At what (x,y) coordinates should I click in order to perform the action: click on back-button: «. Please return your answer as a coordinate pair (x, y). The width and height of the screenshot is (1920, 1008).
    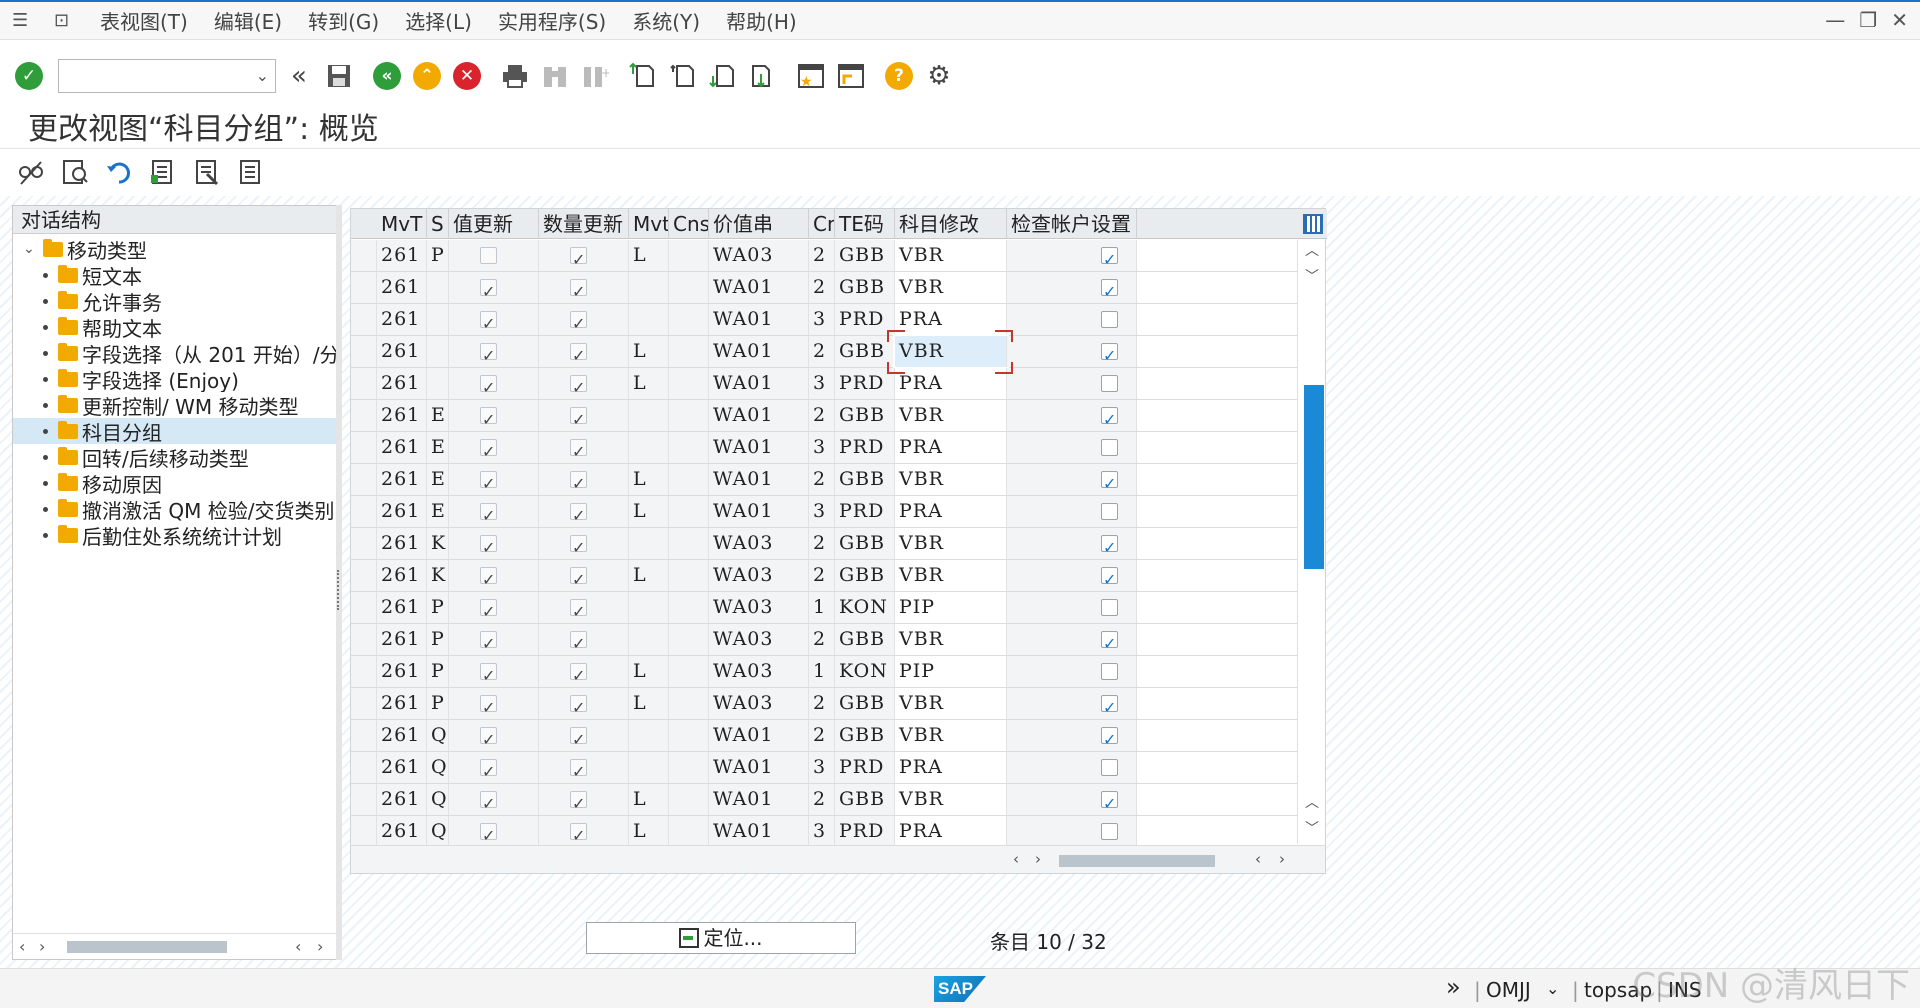
    Looking at the image, I should click on (387, 76).